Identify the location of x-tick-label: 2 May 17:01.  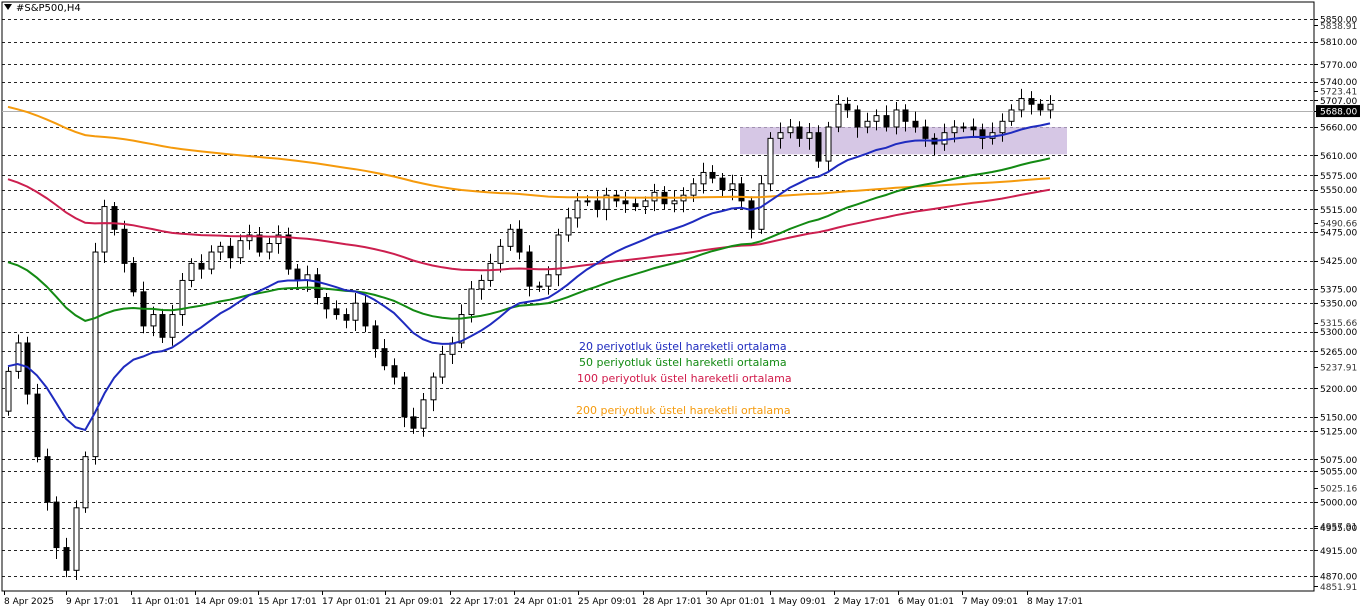
(862, 602).